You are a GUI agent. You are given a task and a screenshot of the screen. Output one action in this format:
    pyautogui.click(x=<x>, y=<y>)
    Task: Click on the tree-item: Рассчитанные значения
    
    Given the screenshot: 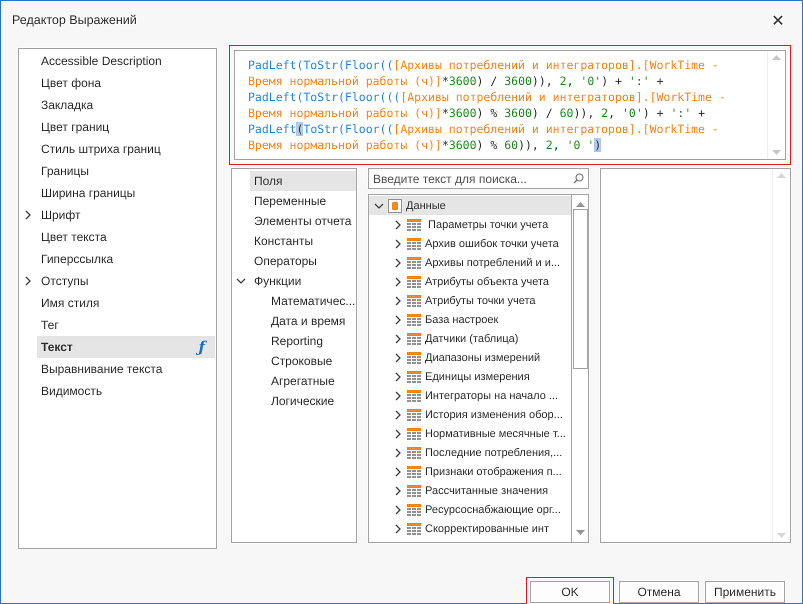 What is the action you would take?
    pyautogui.click(x=470, y=490)
    